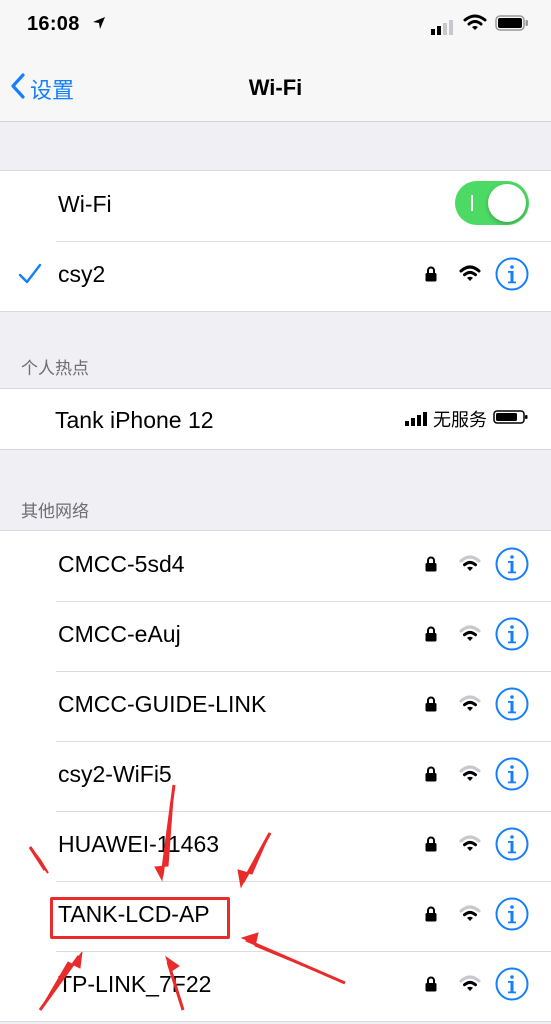  I want to click on hotspot-group: Tank iPhone 12 无服务, so click(275, 419).